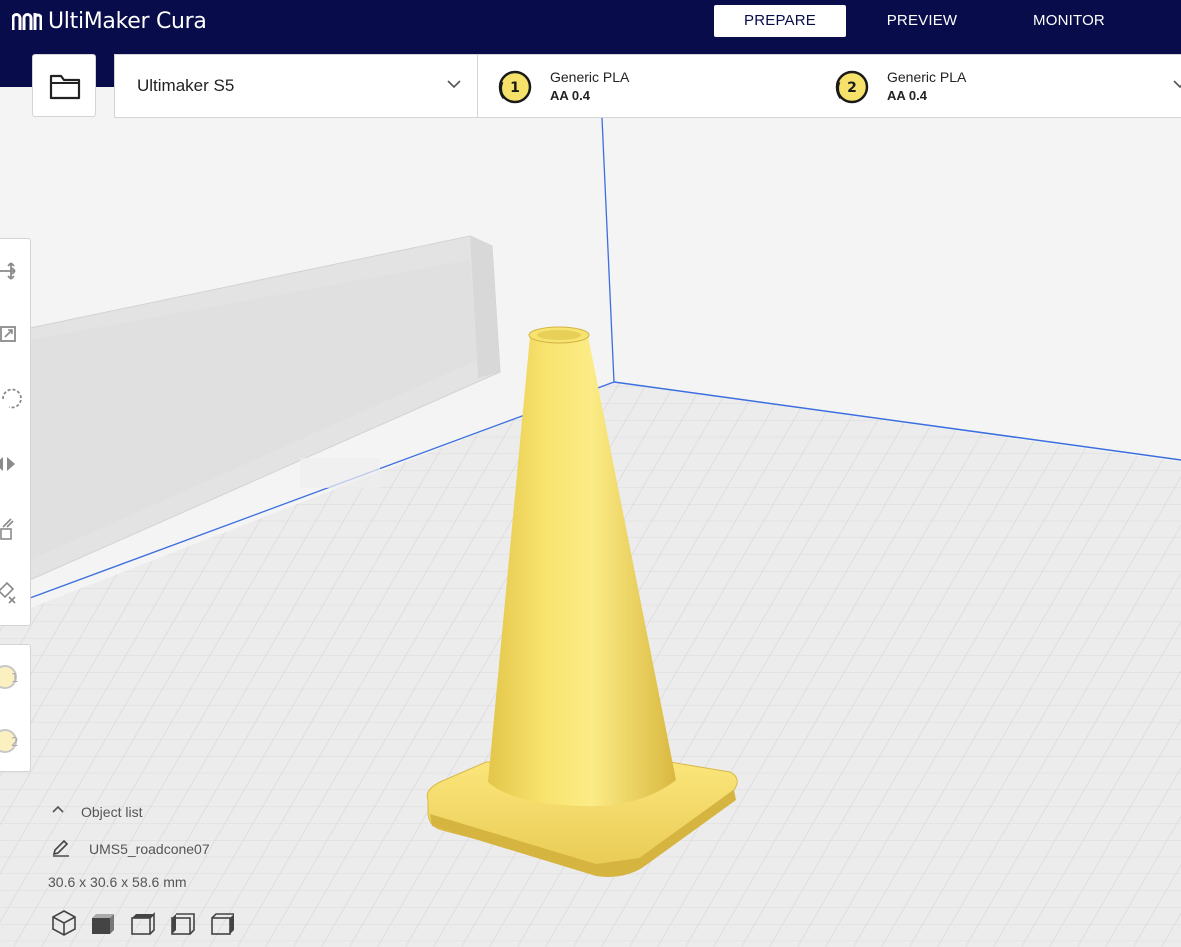  I want to click on pencil-icon, so click(61, 848).